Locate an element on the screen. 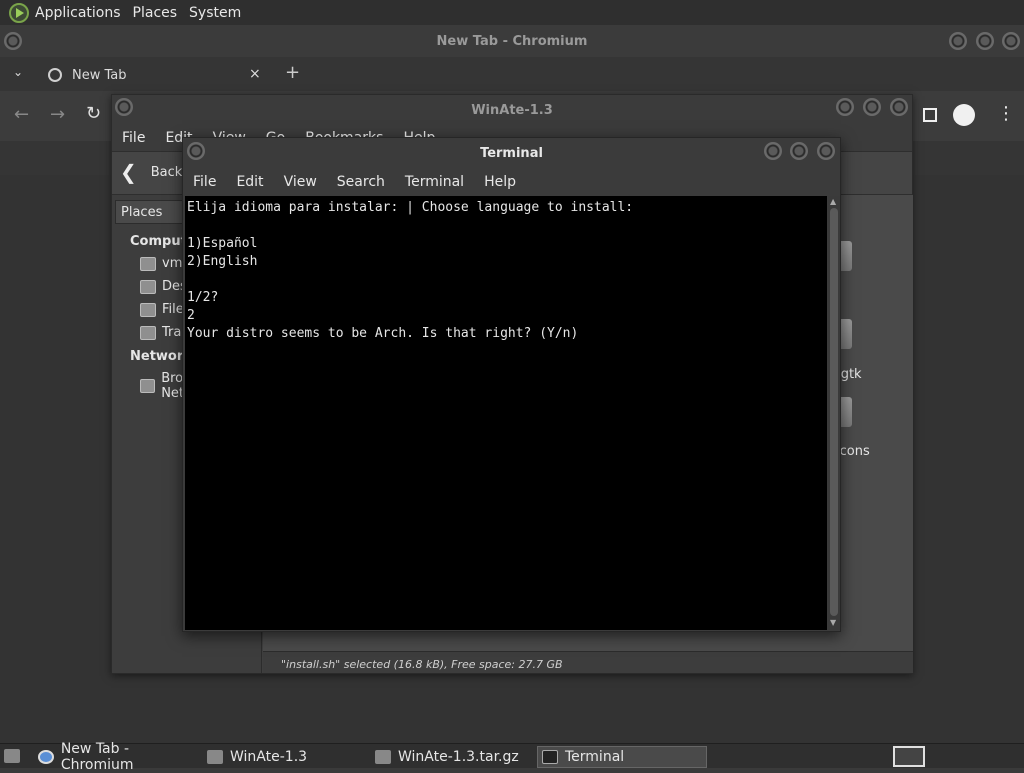 This screenshot has height=773, width=1024. places-menu: Places is located at coordinates (155, 13).